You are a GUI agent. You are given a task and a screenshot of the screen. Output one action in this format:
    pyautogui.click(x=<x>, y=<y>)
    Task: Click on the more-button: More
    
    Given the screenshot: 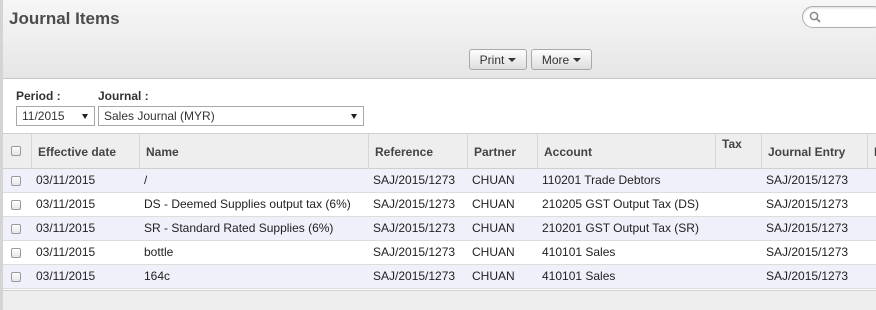 What is the action you would take?
    pyautogui.click(x=561, y=59)
    